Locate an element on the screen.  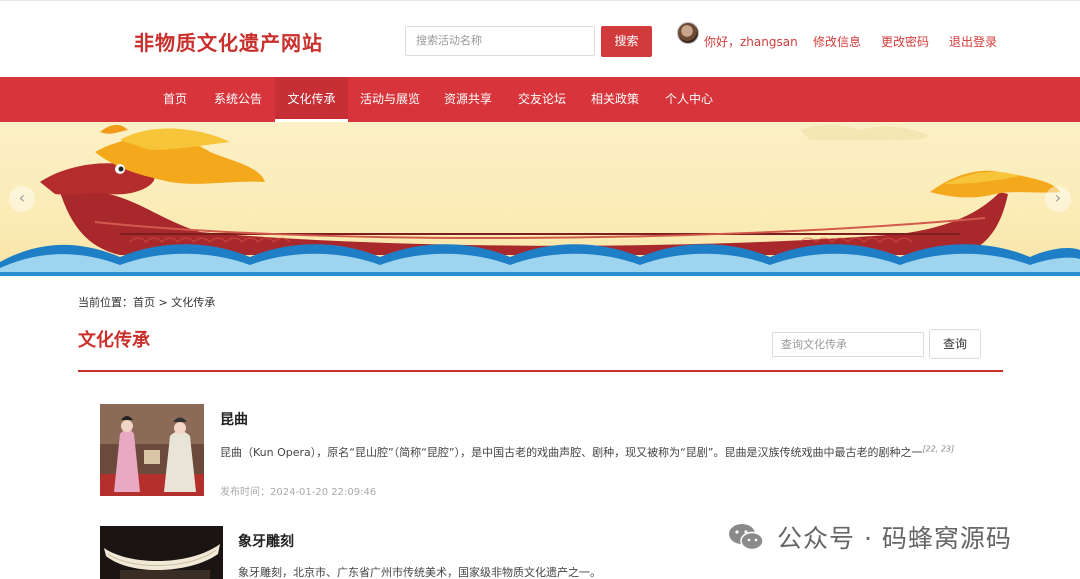
logout-link: 退出登录 is located at coordinates (973, 41).